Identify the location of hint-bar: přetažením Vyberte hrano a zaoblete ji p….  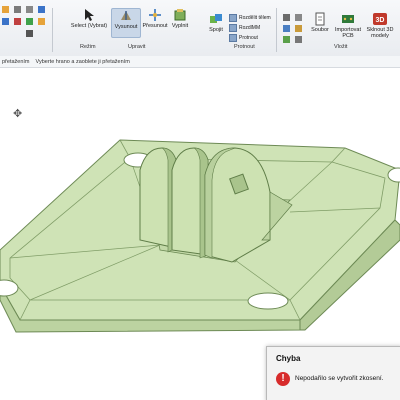
(200, 62).